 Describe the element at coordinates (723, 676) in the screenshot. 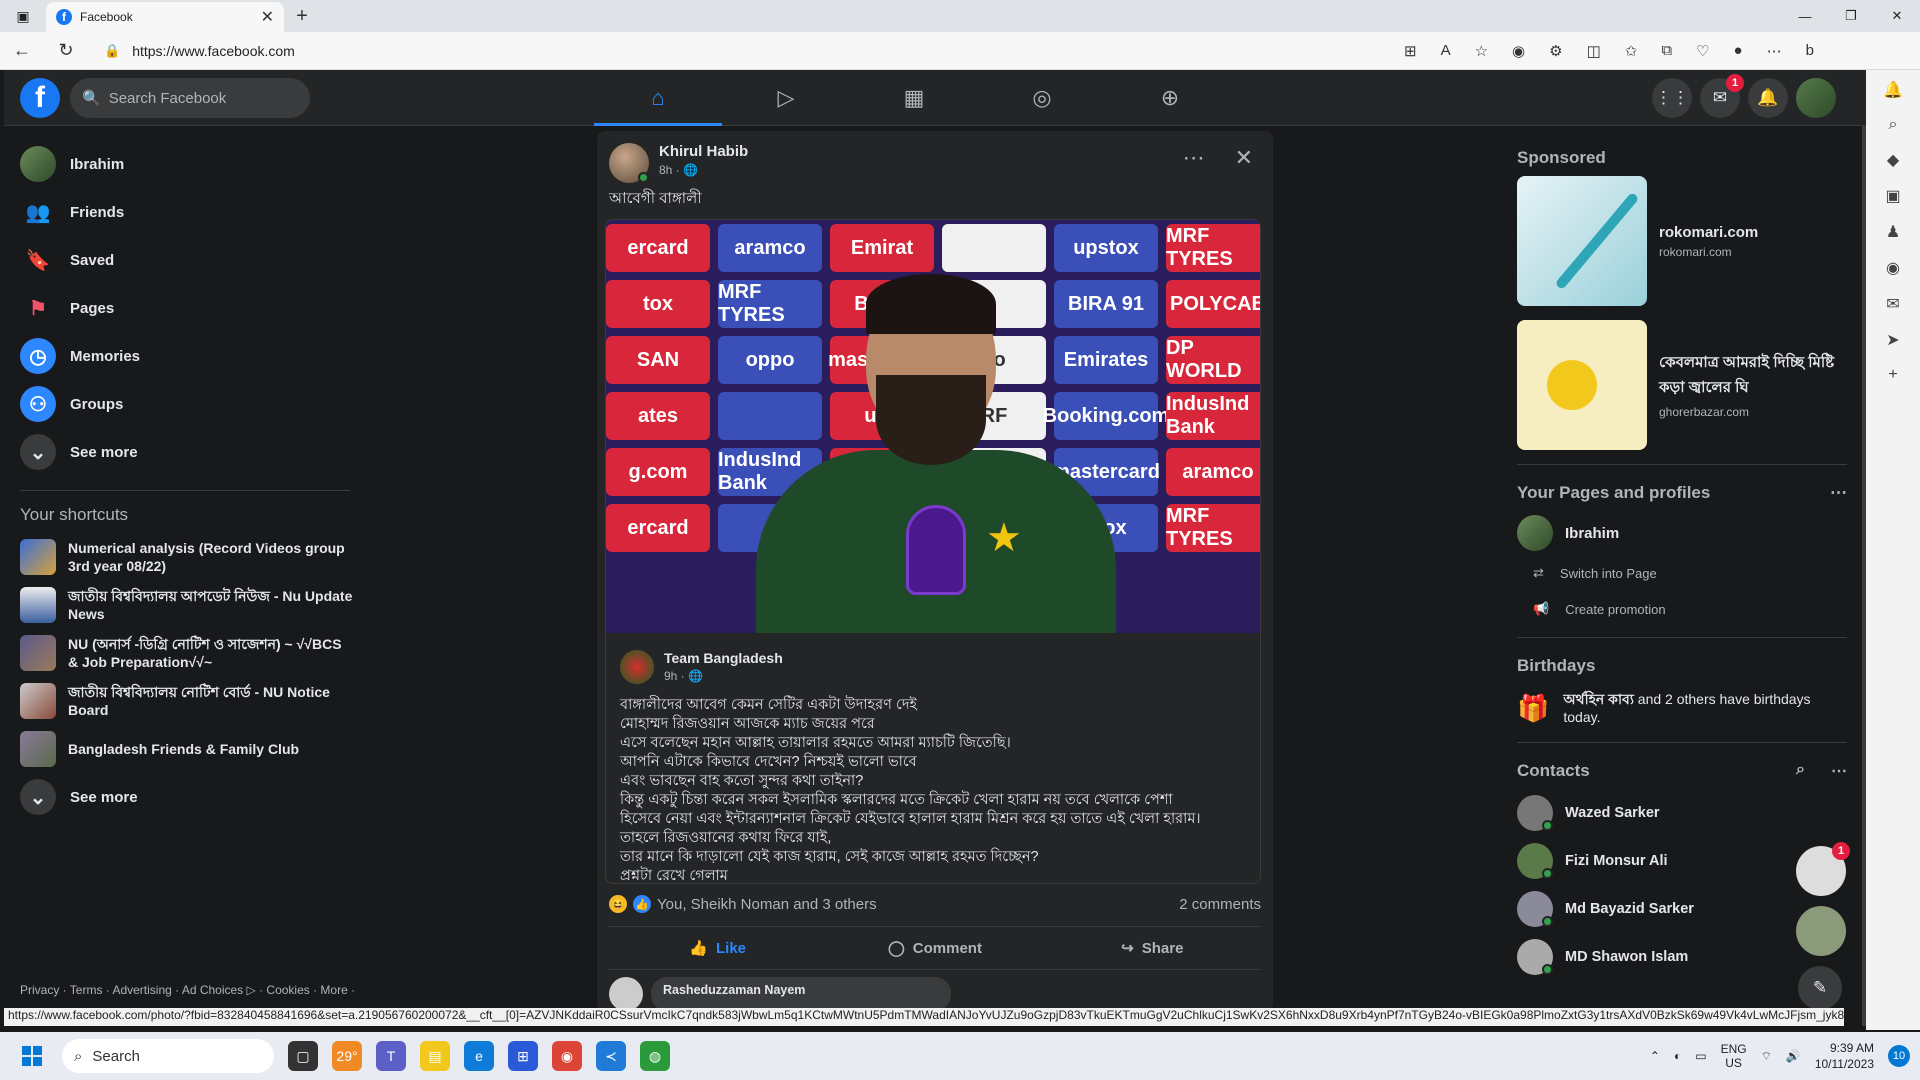

I see `shared-time: 9h · 🌐` at that location.